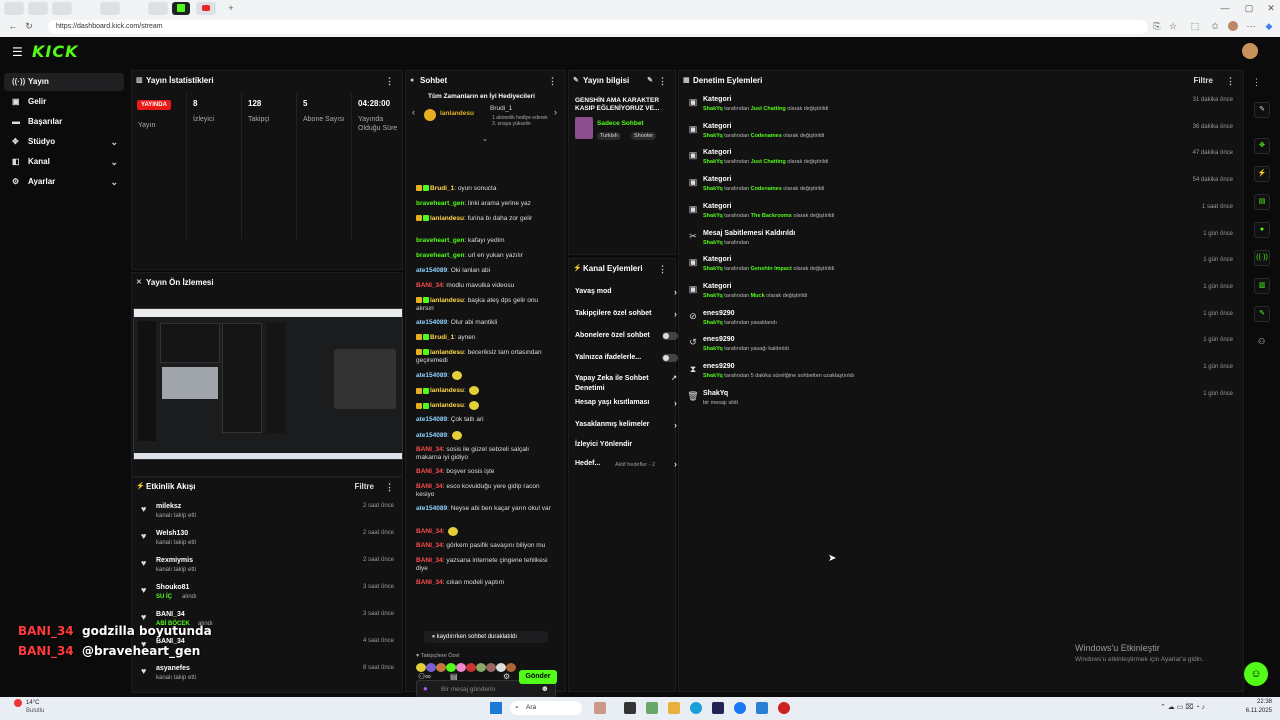  Describe the element at coordinates (625, 450) in the screenshot. I see `channel-action-7: İzleyici Yönlendir` at that location.